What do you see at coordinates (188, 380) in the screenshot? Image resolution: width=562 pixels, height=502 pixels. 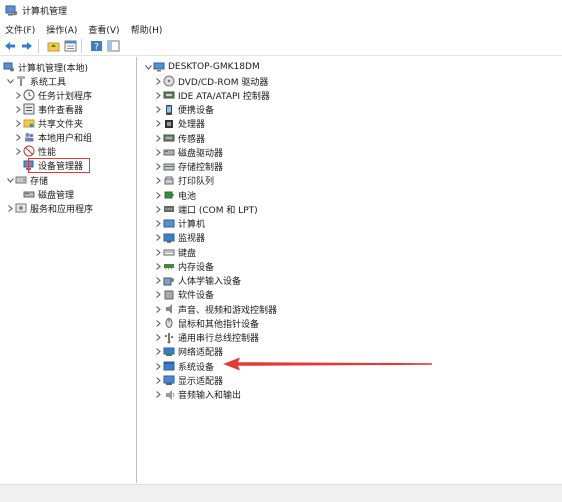 I see `device-category-item: 显示适配器` at bounding box center [188, 380].